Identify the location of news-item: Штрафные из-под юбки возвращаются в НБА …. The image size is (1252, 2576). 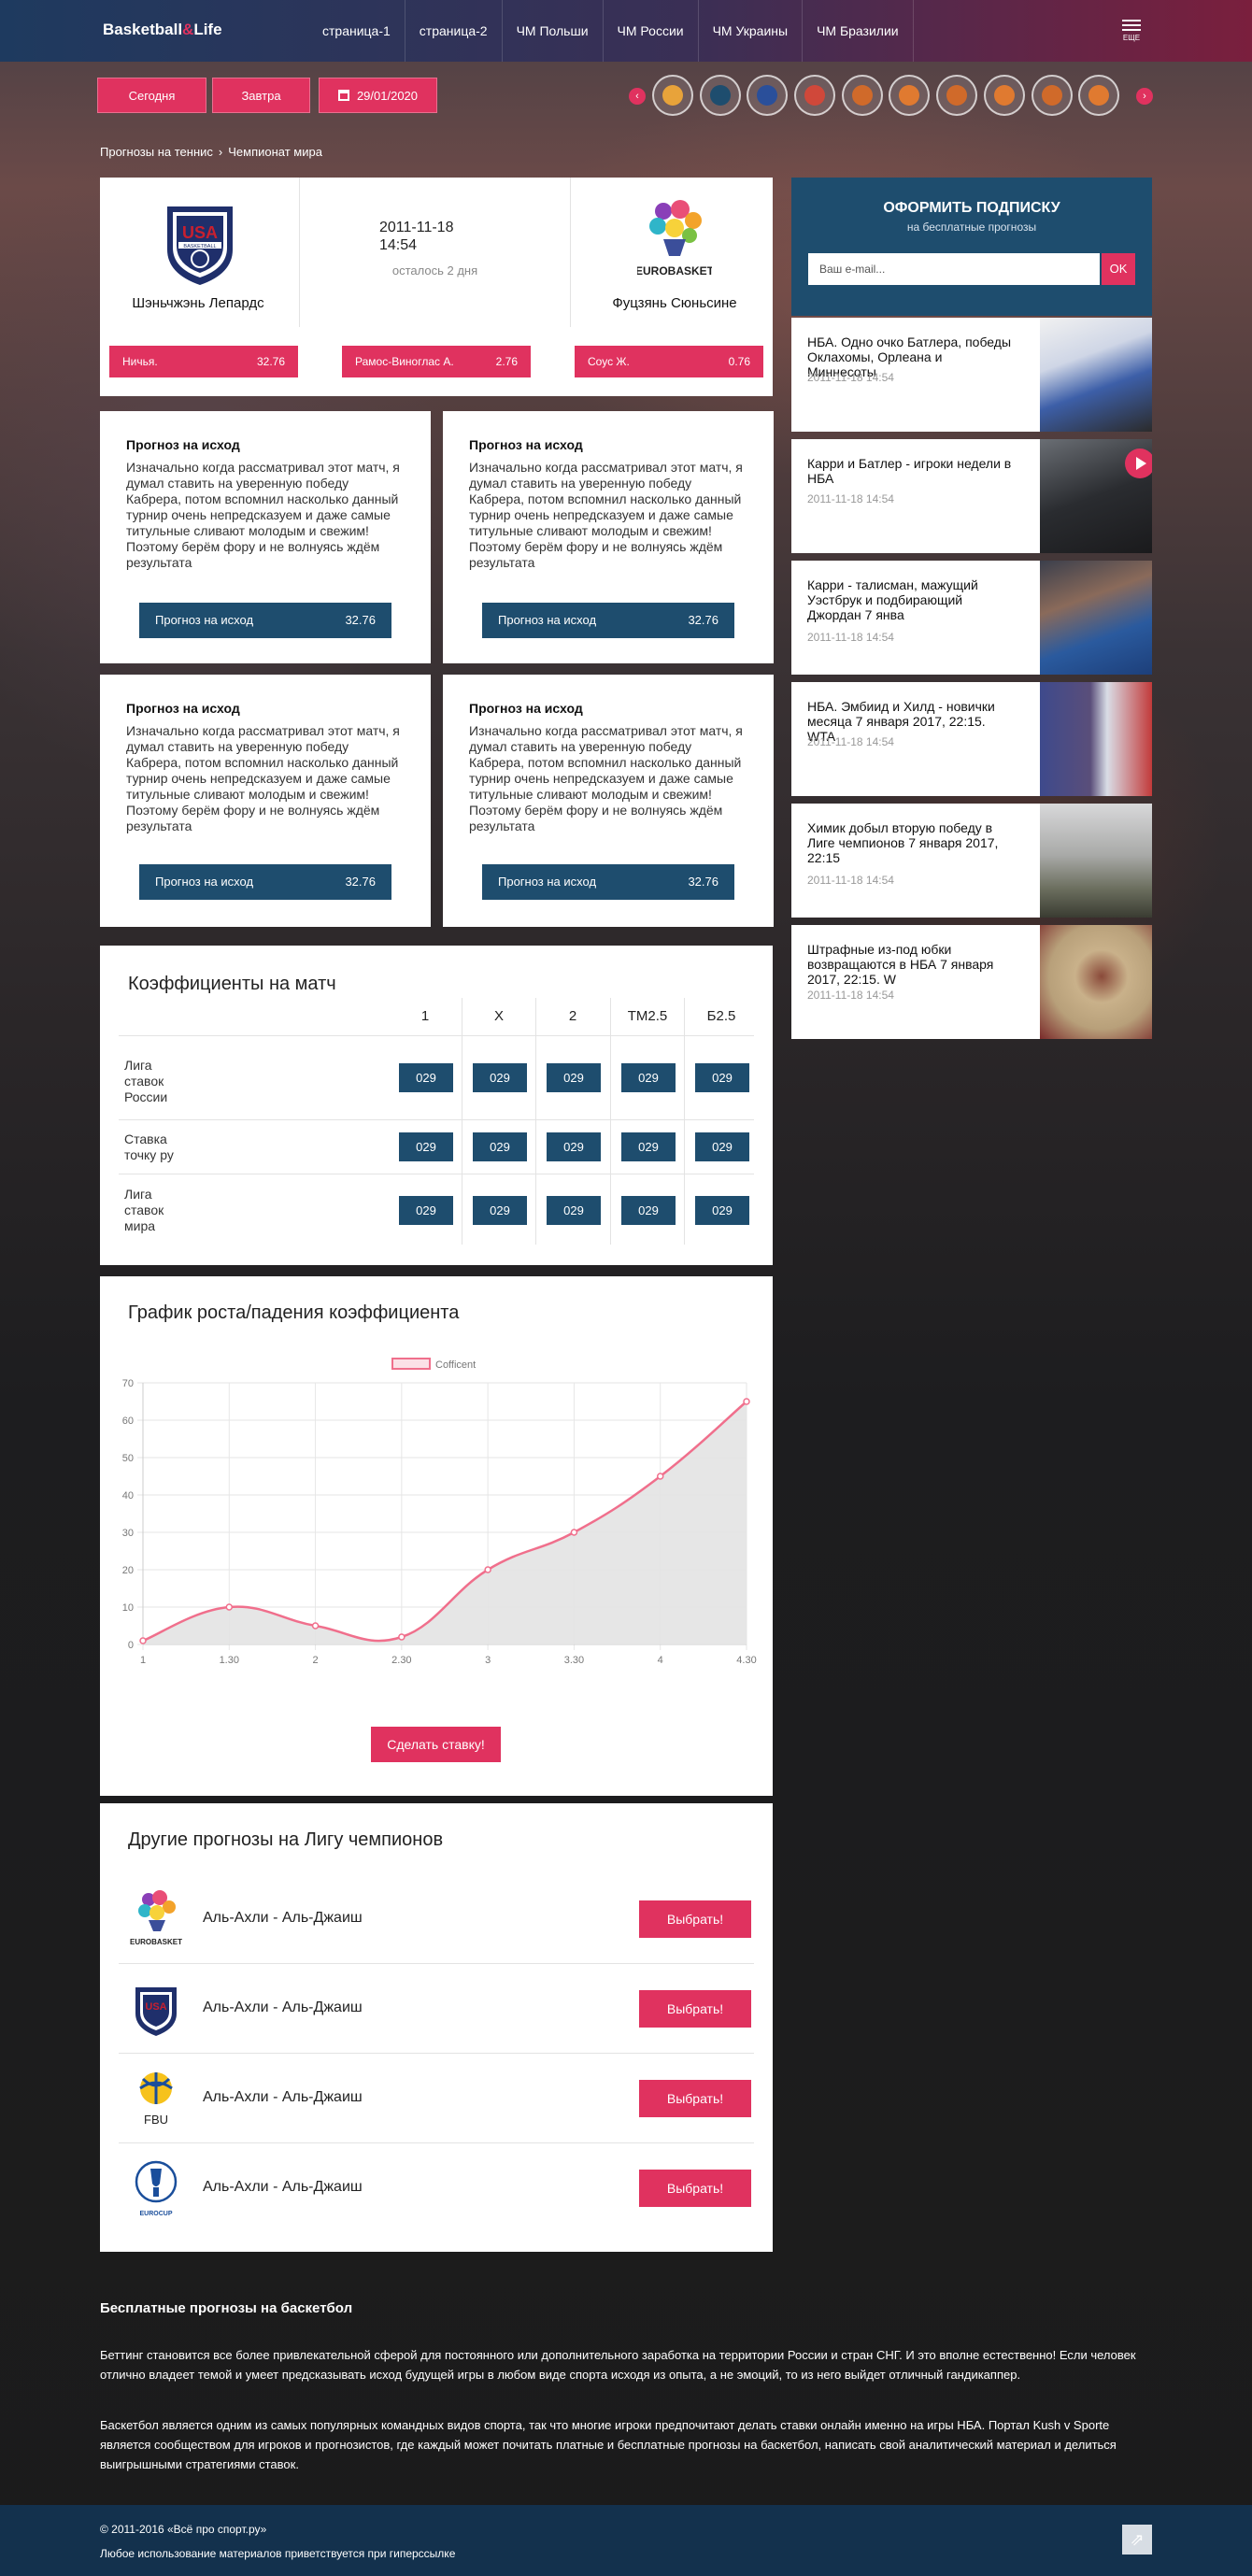
(971, 982).